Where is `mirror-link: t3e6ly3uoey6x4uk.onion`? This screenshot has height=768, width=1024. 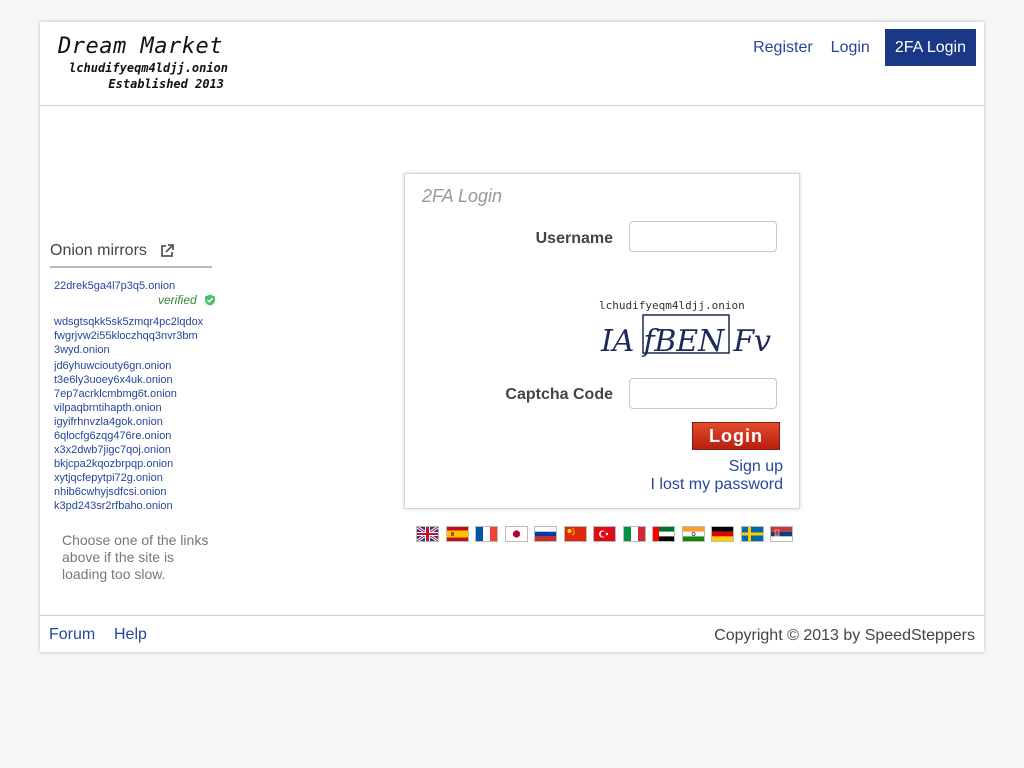
mirror-link: t3e6ly3uoey6x4uk.onion is located at coordinates (138, 380).